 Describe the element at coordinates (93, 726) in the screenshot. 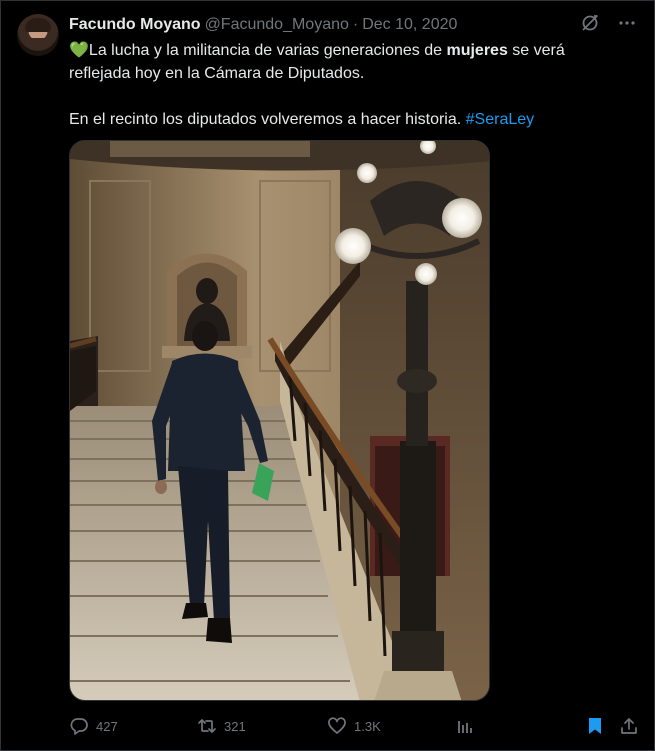

I see `reply-button: 427` at that location.